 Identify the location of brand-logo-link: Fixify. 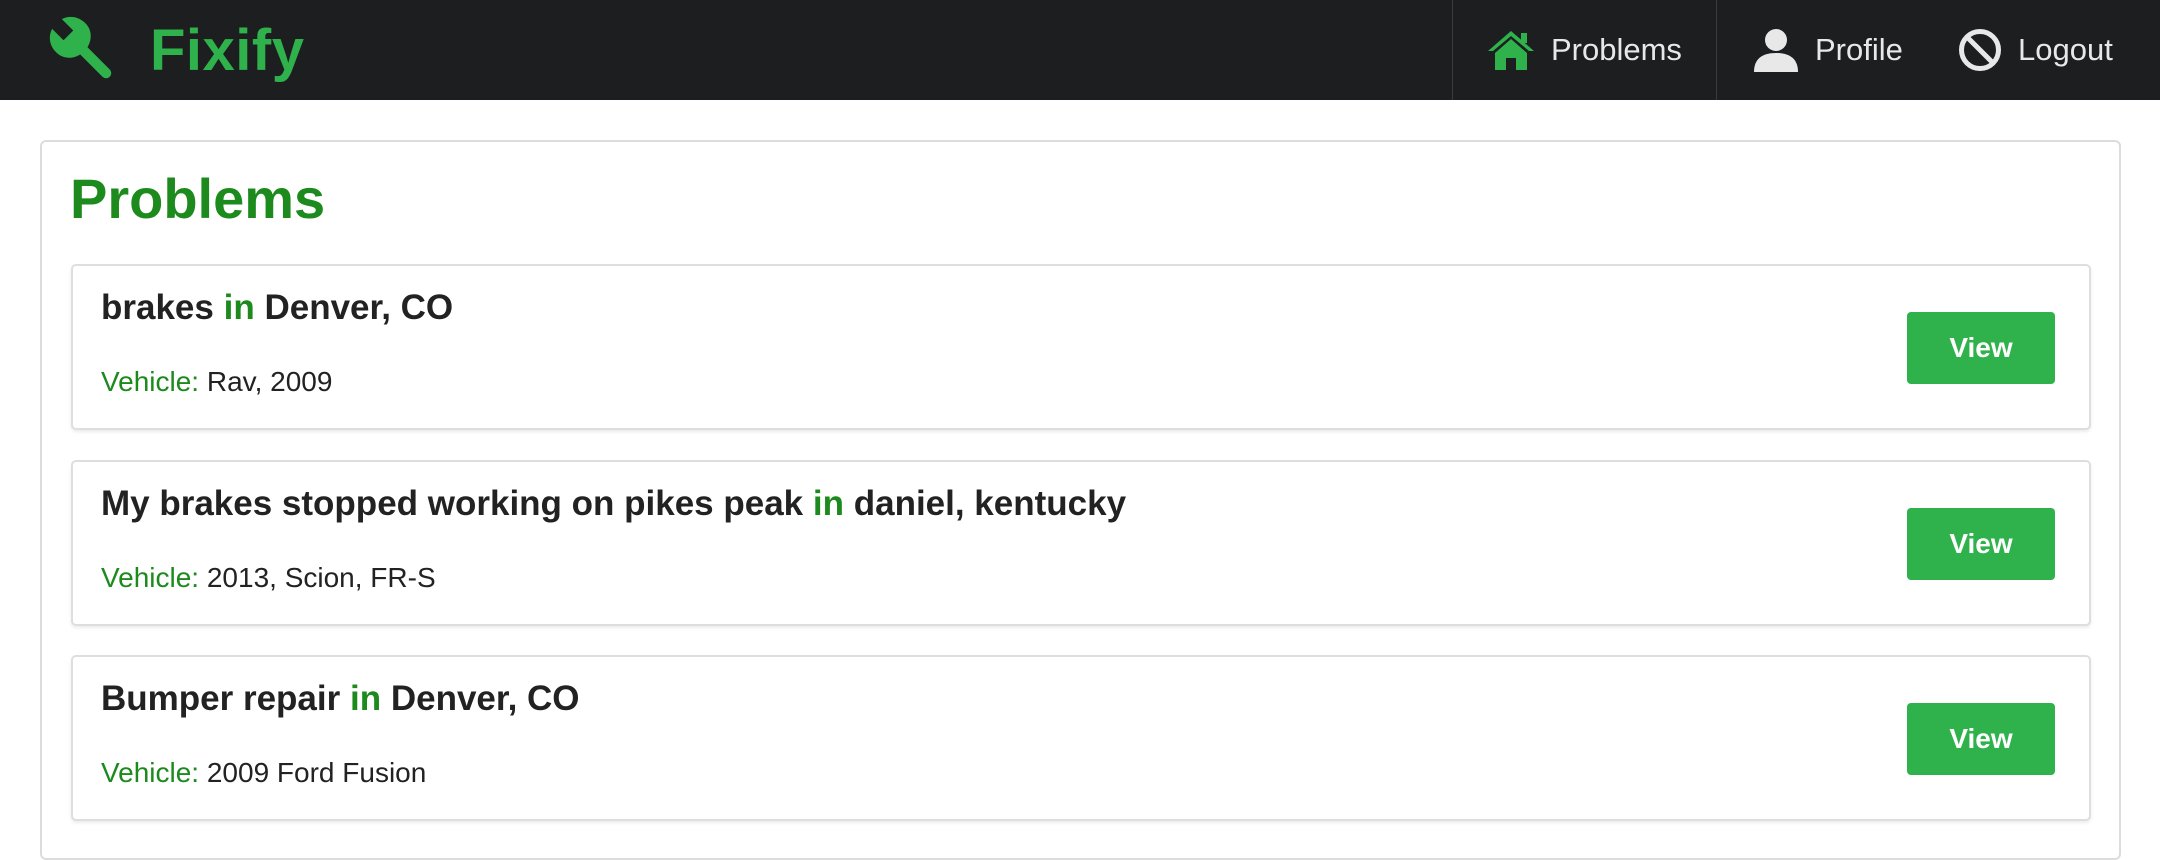
(172, 50).